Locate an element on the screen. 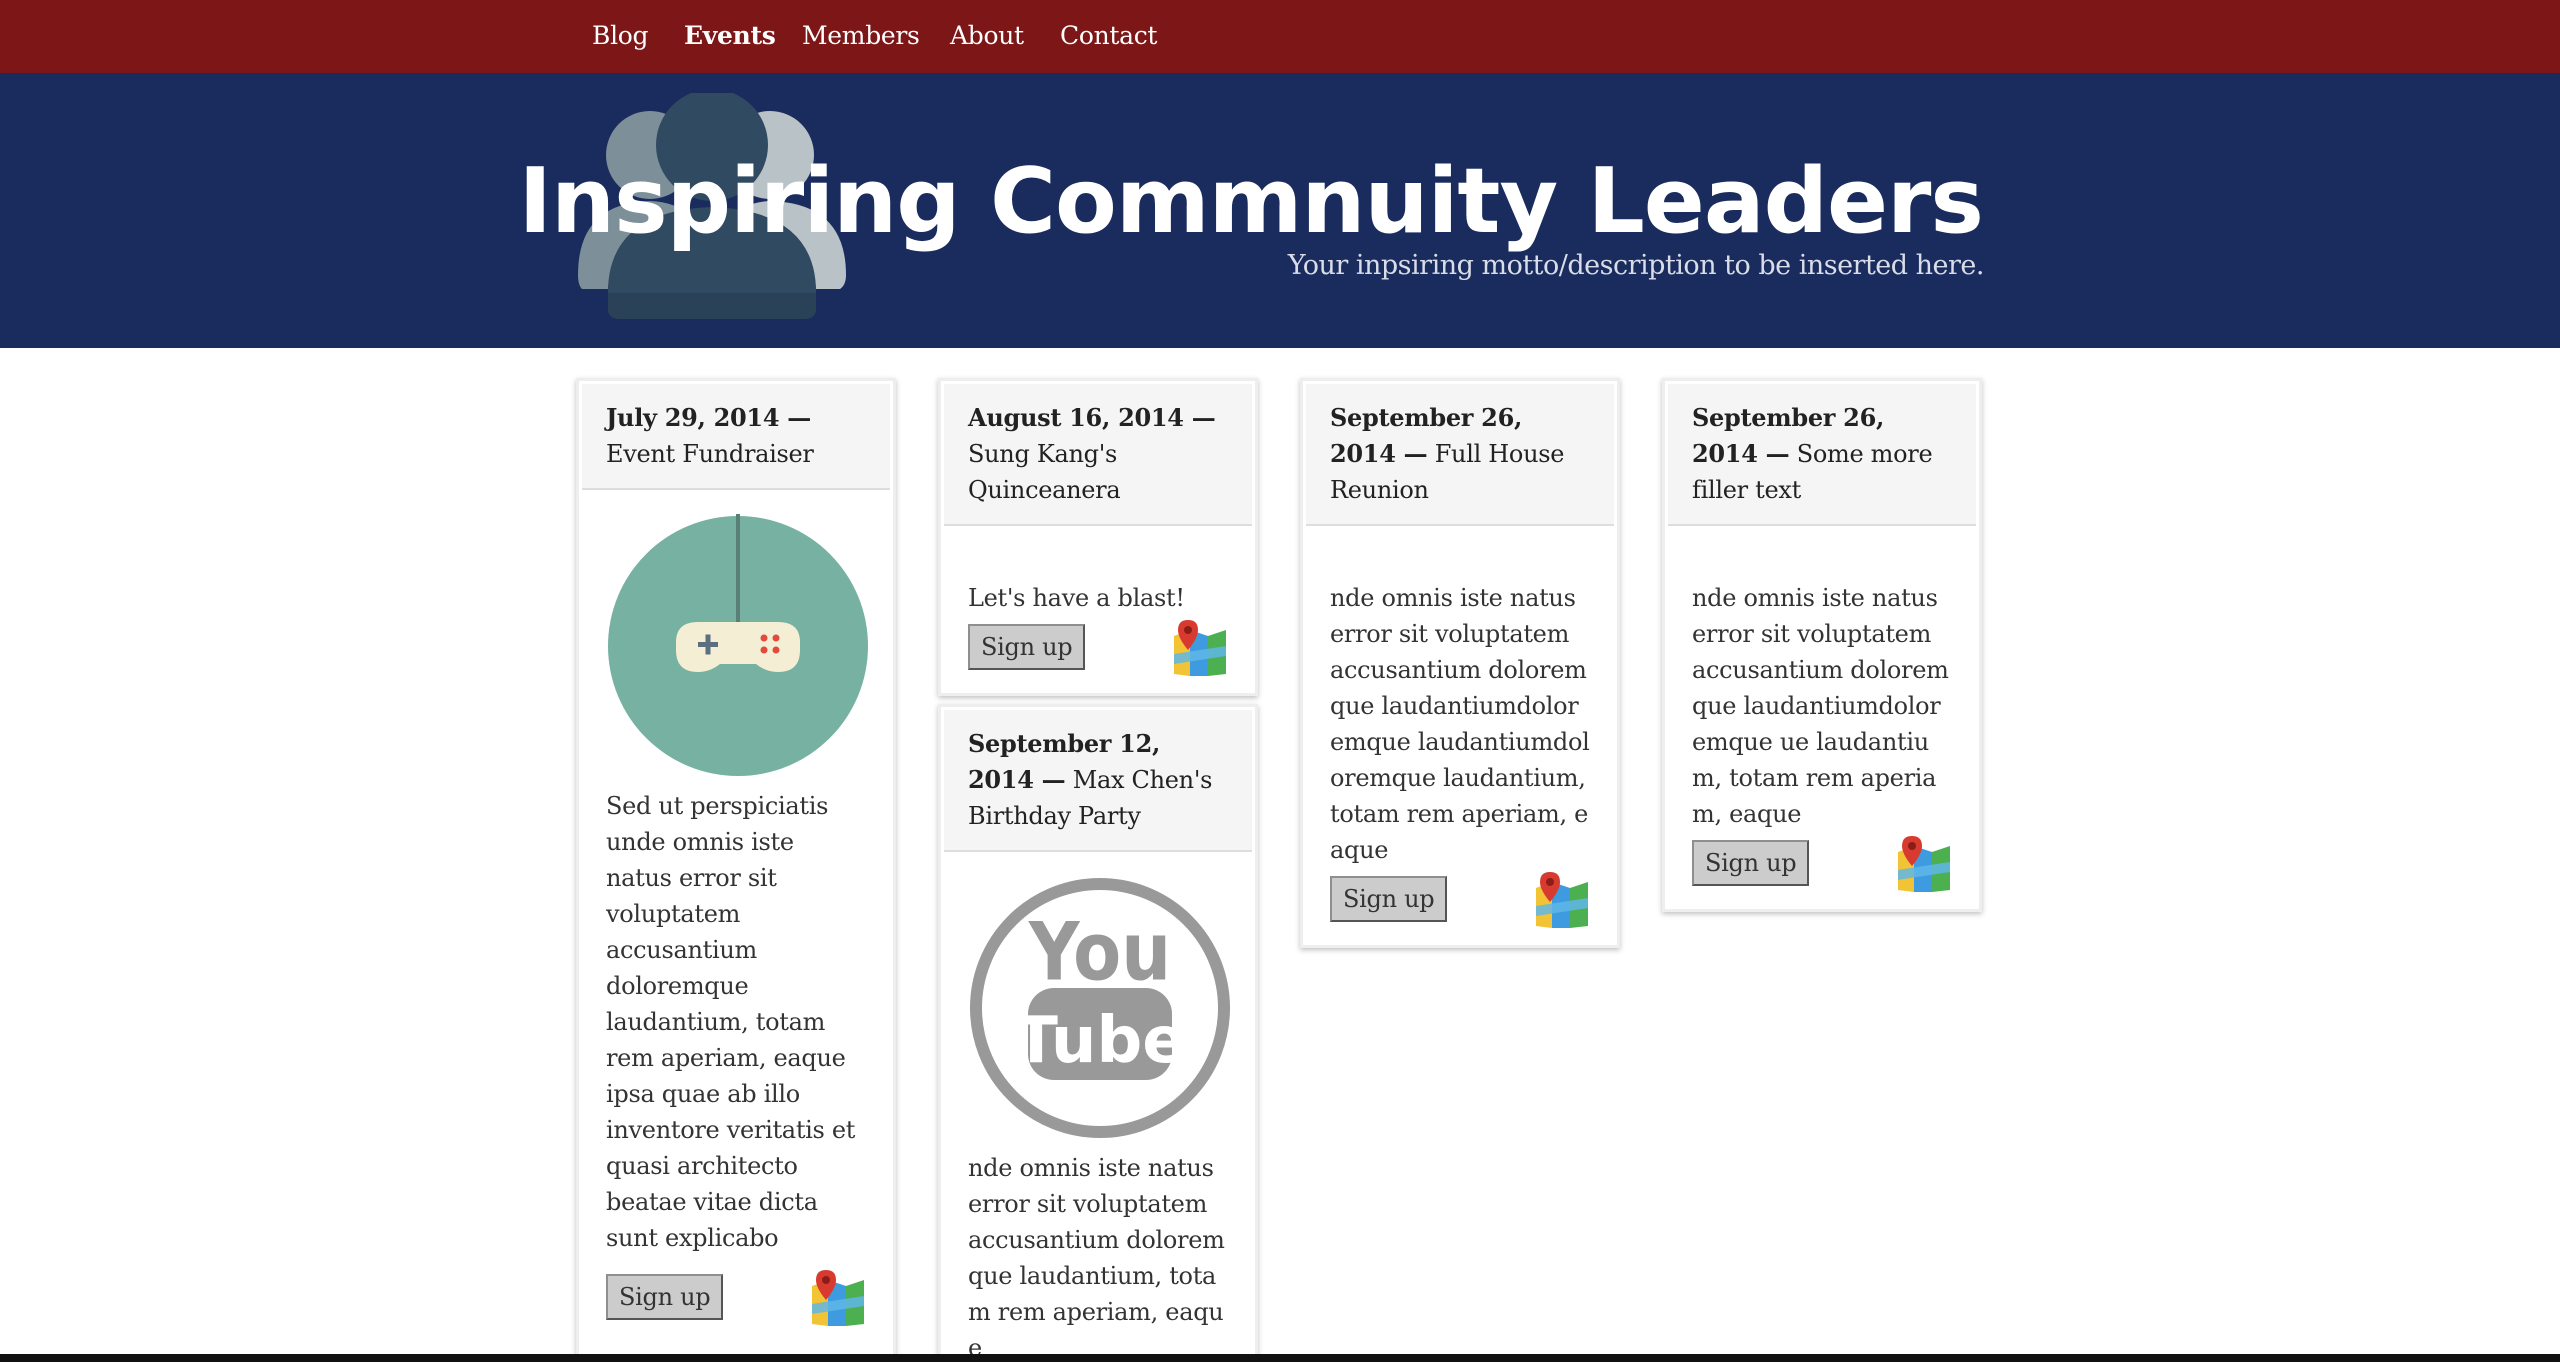  nav-link-events: Events is located at coordinates (730, 36).